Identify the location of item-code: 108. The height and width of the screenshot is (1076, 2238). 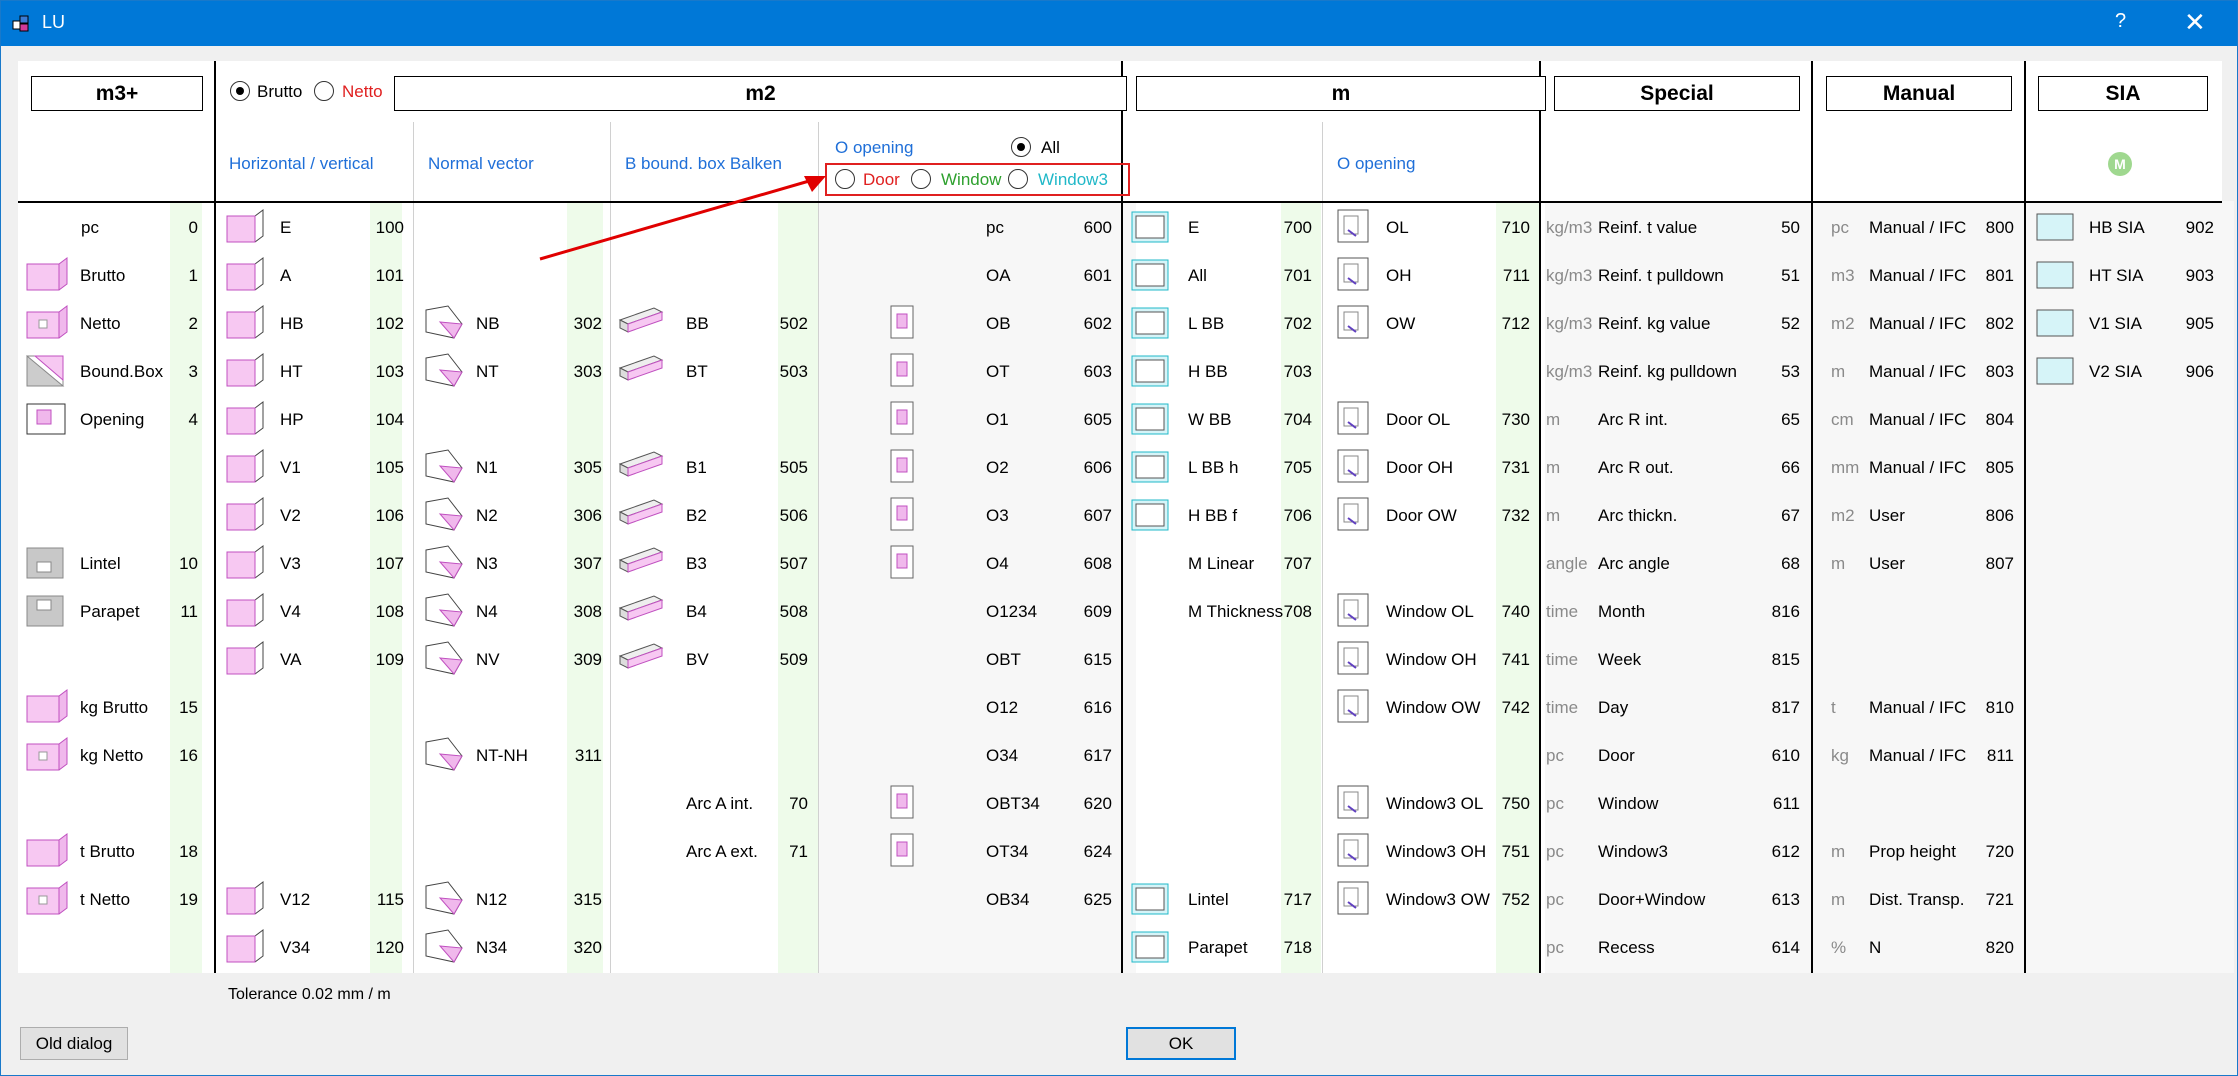
(381, 612).